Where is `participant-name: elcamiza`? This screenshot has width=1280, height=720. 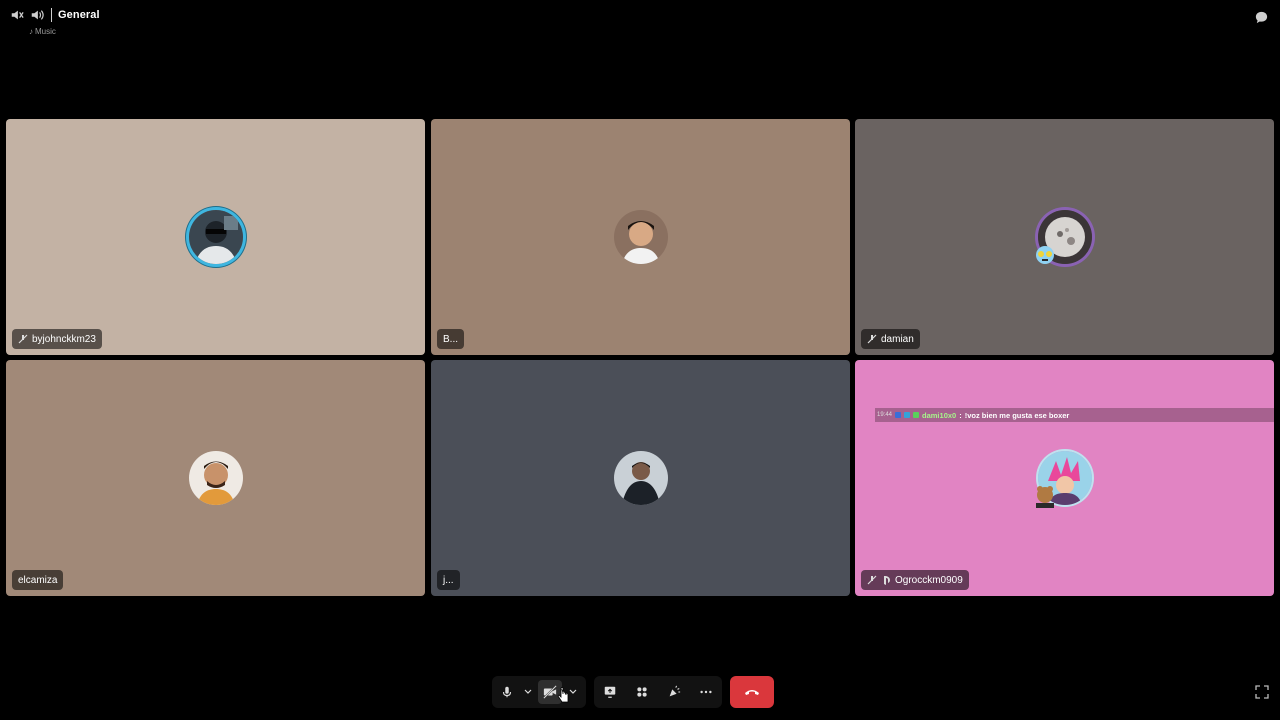 participant-name: elcamiza is located at coordinates (38, 580).